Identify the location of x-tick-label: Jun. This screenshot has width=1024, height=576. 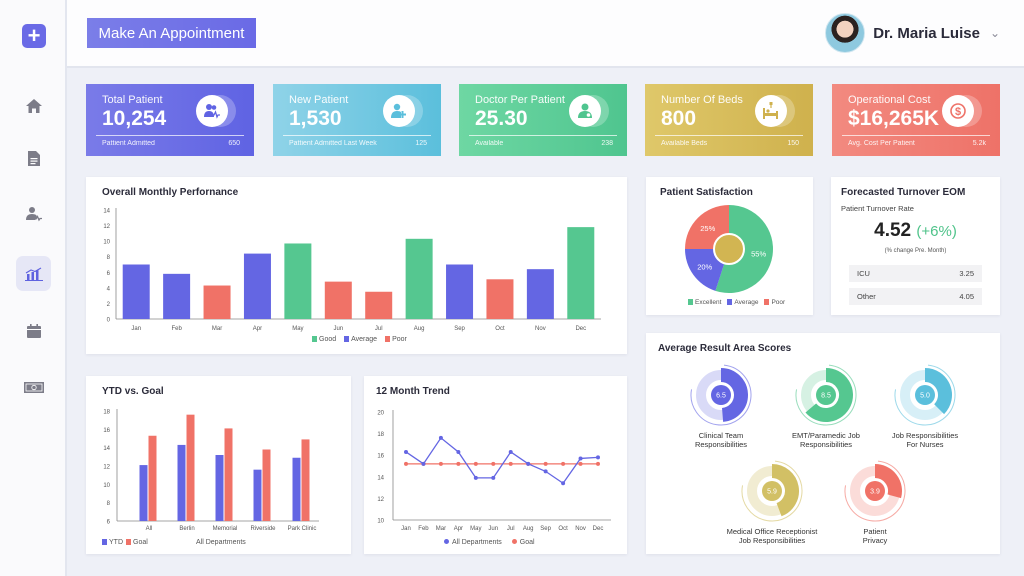
(493, 529).